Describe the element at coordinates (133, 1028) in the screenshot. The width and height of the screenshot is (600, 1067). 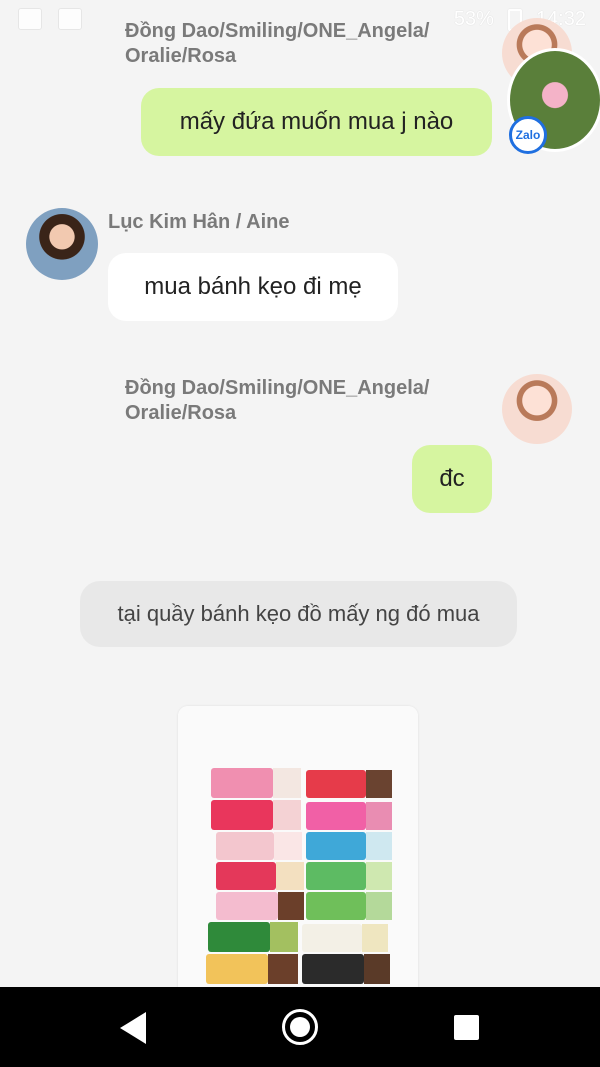
I see `back-icon` at that location.